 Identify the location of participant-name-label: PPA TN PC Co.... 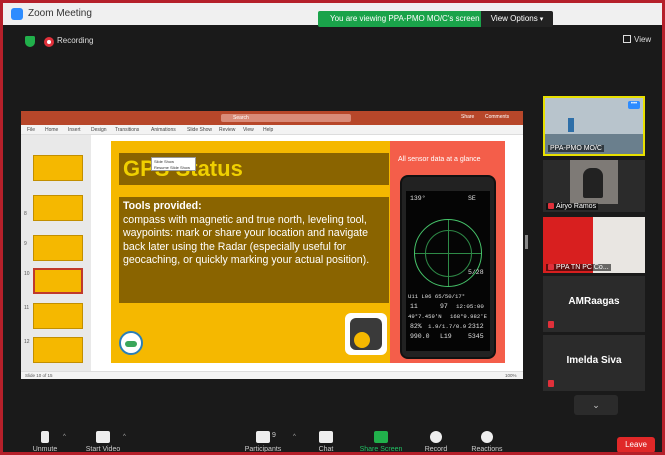
(578, 267).